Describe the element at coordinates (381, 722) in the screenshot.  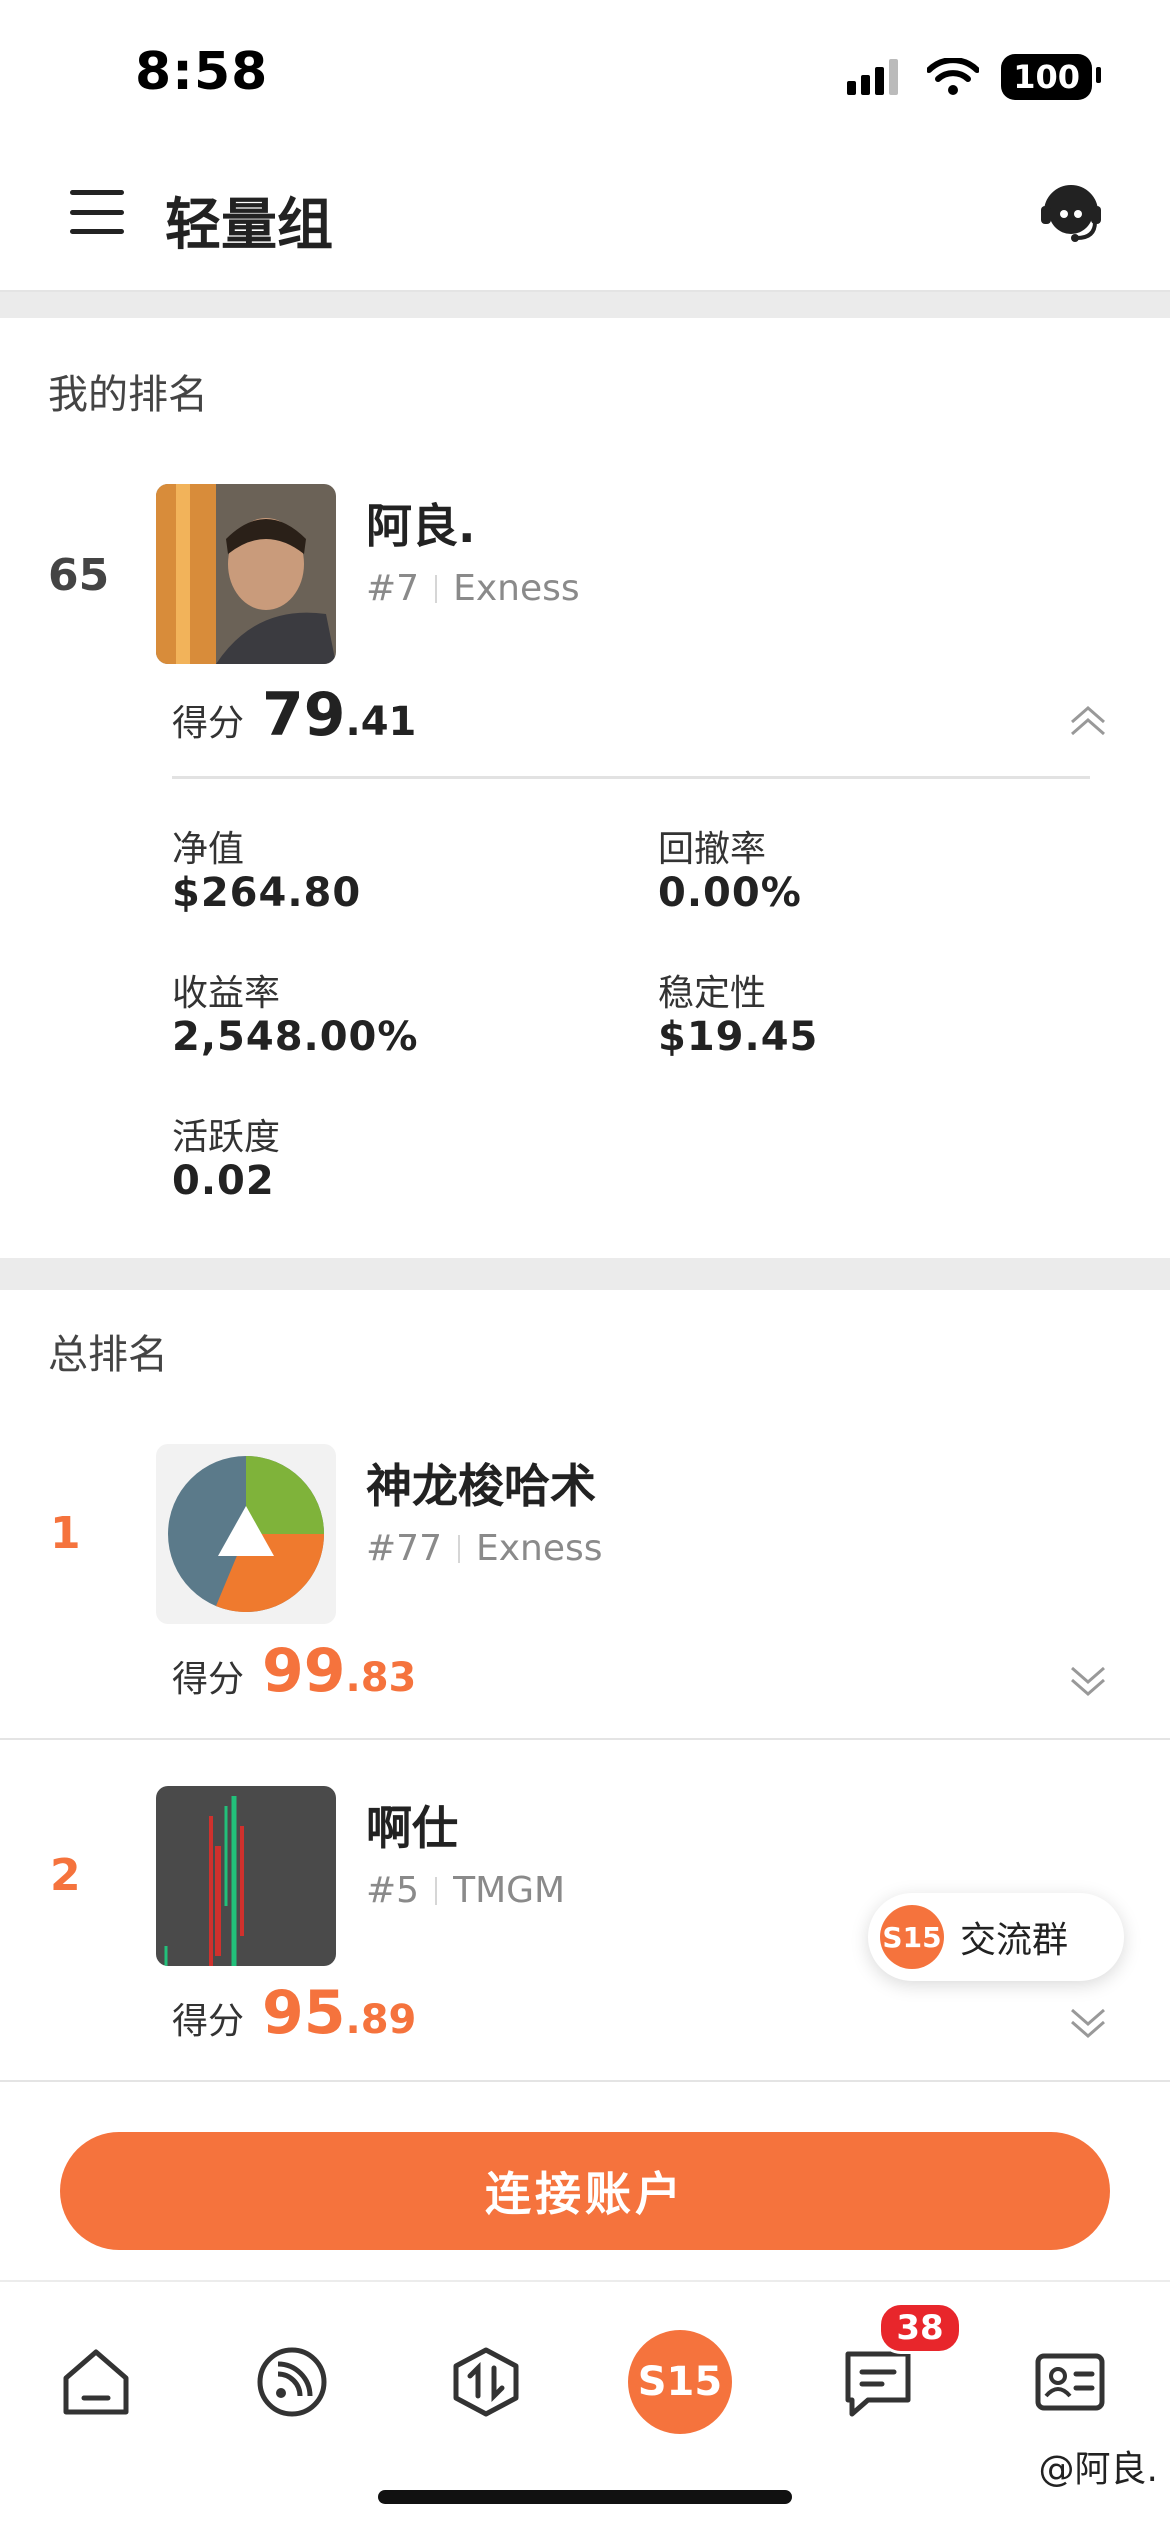
I see `score-decimal: .41` at that location.